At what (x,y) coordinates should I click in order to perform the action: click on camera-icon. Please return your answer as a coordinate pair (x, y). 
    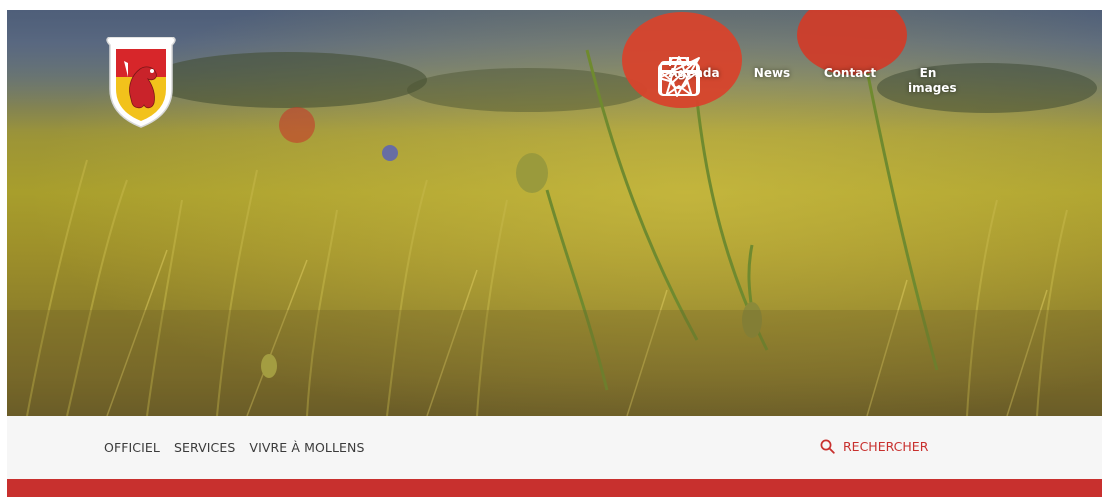
    Looking at the image, I should click on (679, 76).